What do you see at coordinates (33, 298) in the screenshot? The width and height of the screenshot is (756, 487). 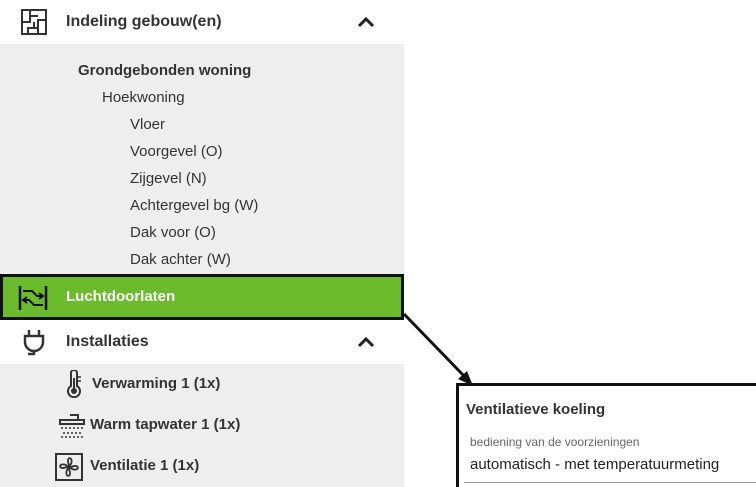 I see `air-flow-icon` at bounding box center [33, 298].